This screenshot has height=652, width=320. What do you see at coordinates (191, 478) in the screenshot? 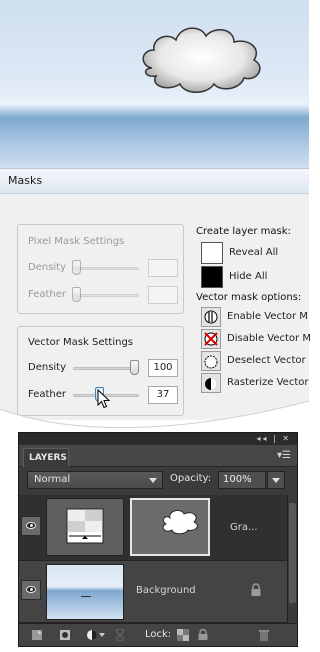
I see `opacity-label: Opacity:` at bounding box center [191, 478].